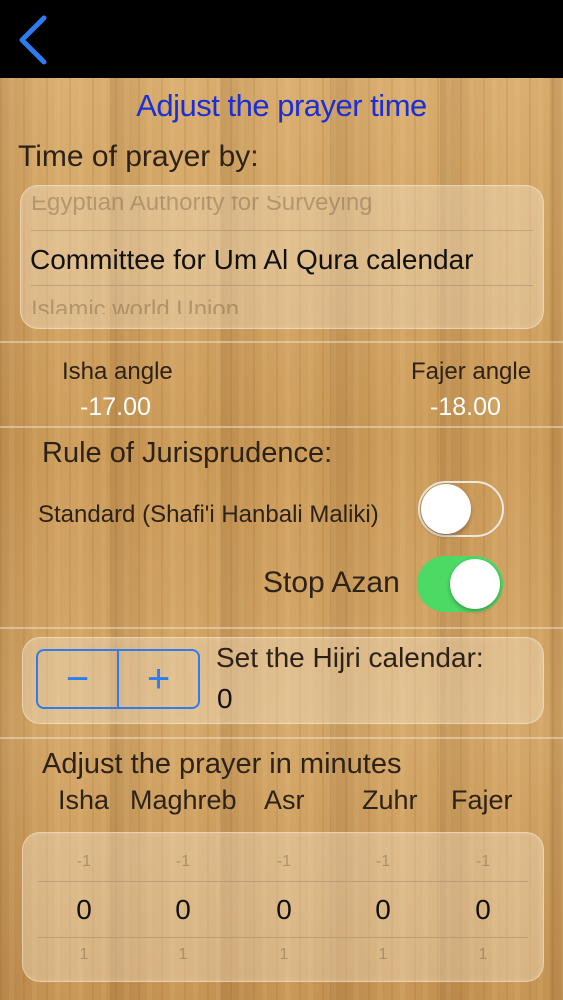 Image resolution: width=563 pixels, height=1000 pixels. I want to click on fajer-minutes-above: -1, so click(483, 861).